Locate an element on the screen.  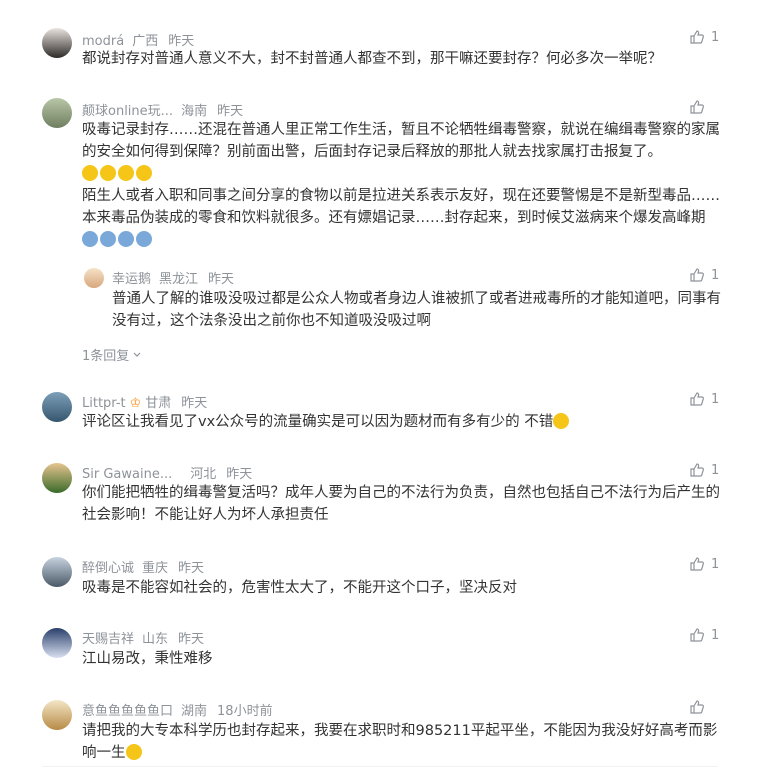
username: 醉倒心诚 is located at coordinates (108, 568).